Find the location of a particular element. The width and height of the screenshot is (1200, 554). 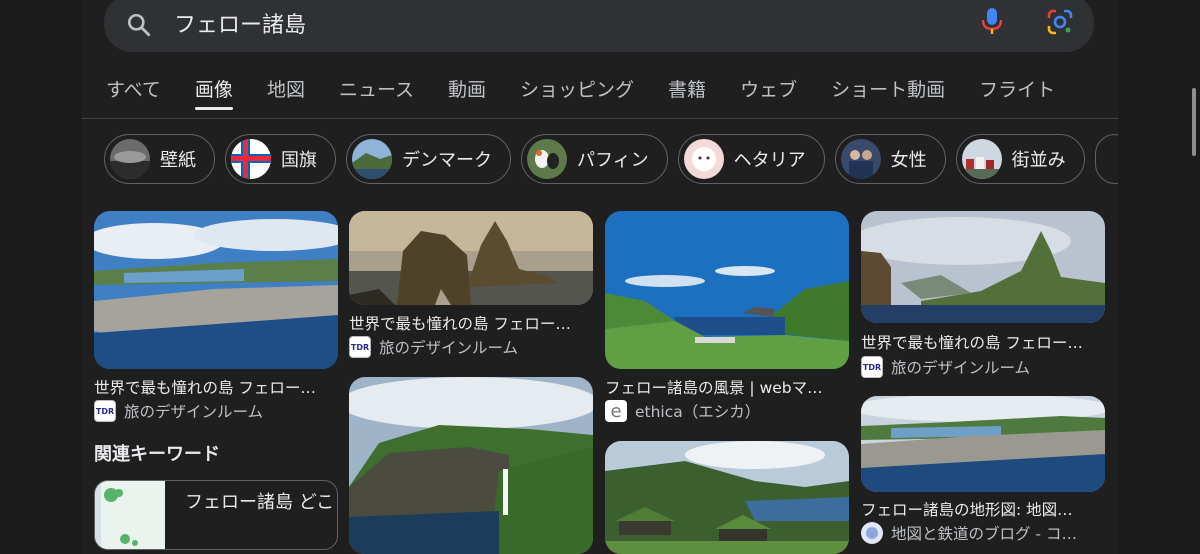

result-source-1: TDR 旅のデザインルーム is located at coordinates (216, 411).